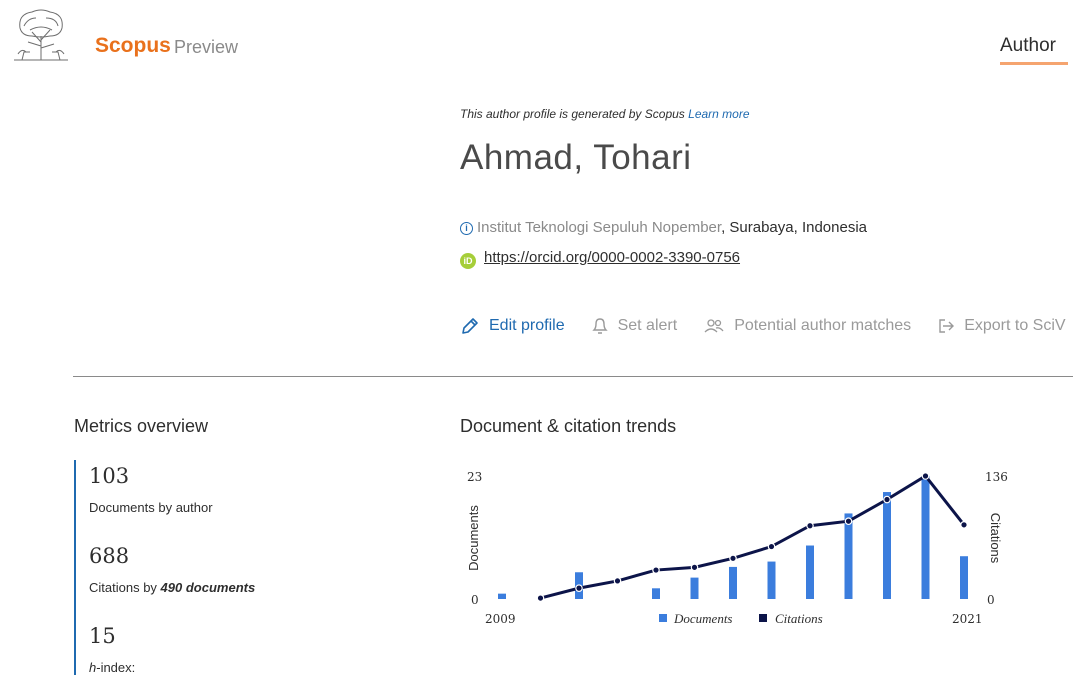 The width and height of the screenshot is (1073, 675). I want to click on potential-author-matches-button: Potential author matches, so click(807, 326).